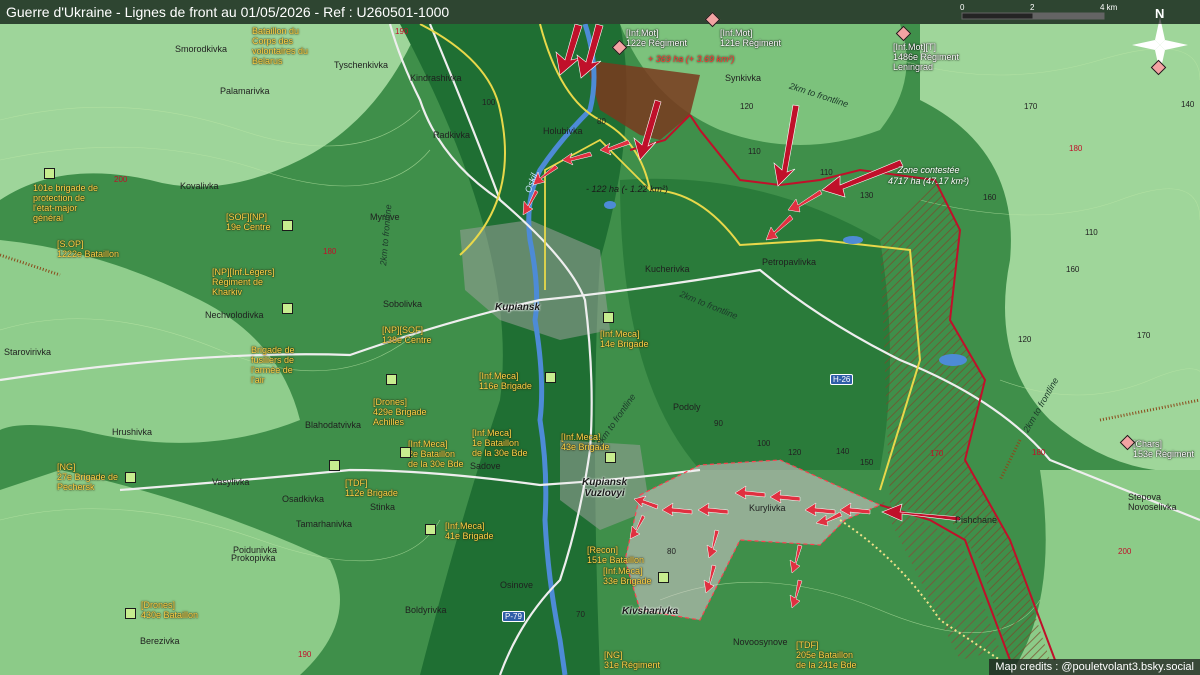 The width and height of the screenshot is (1200, 675). What do you see at coordinates (253, 558) in the screenshot?
I see `village-label: Prokopivka` at bounding box center [253, 558].